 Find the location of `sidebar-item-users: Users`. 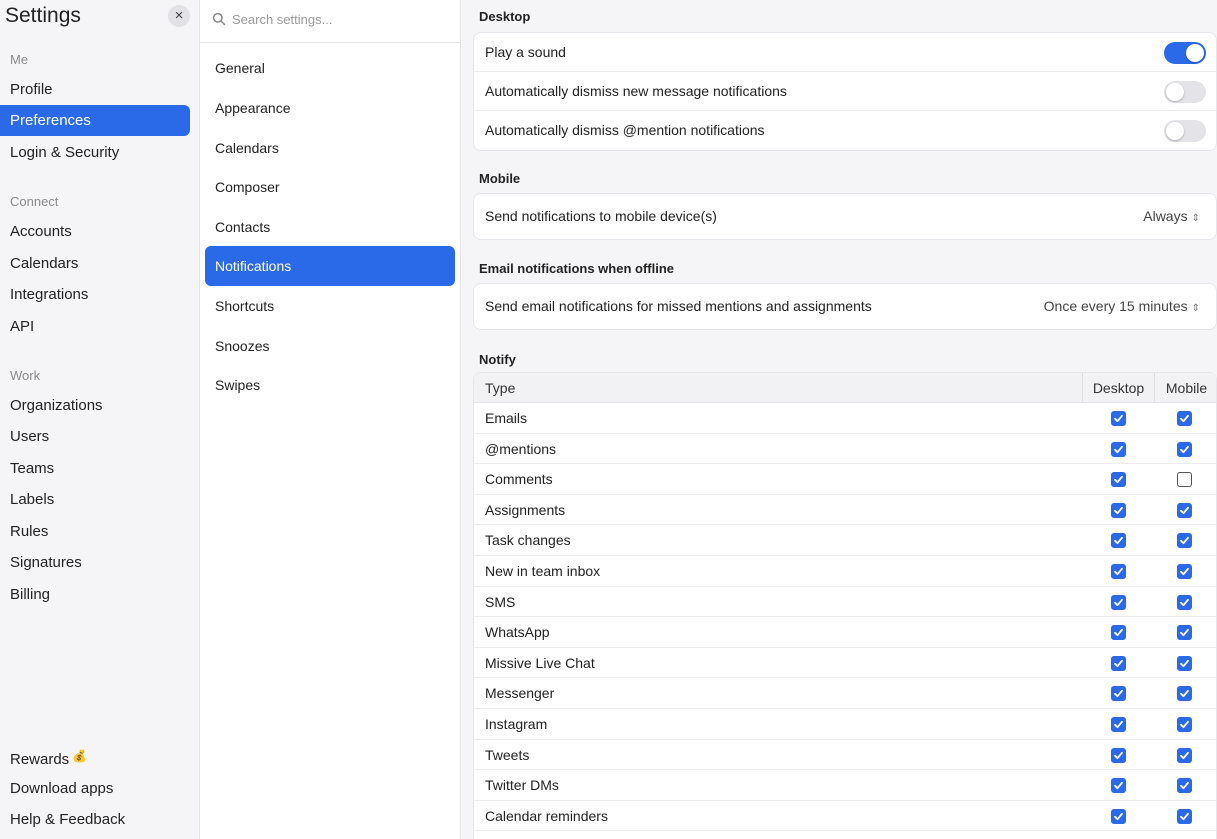

sidebar-item-users: Users is located at coordinates (95, 436).